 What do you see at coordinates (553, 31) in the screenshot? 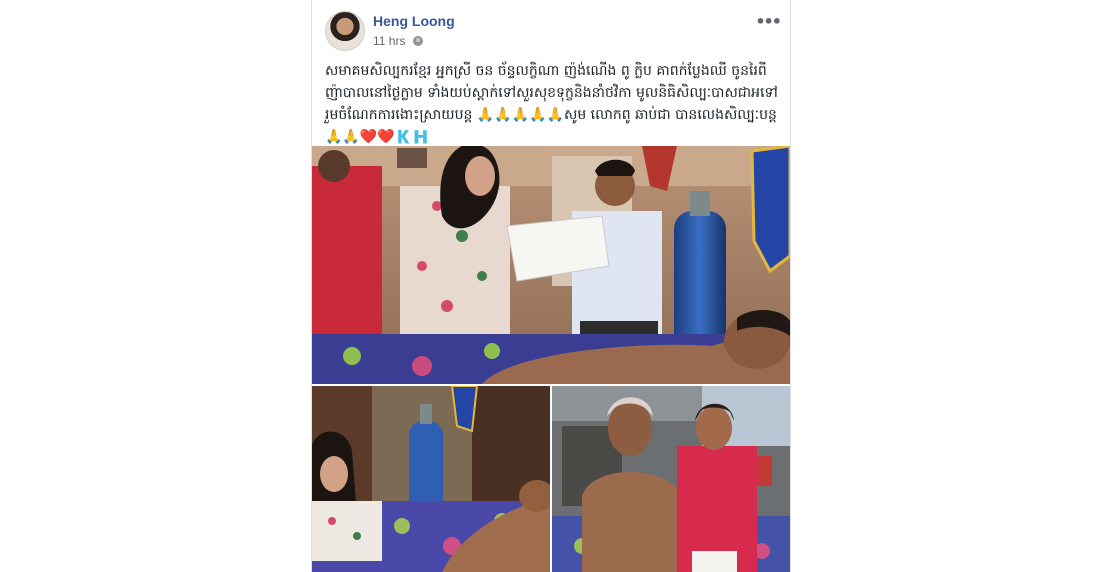
I see `post-header: Heng Loong 11 hrs •••` at bounding box center [553, 31].